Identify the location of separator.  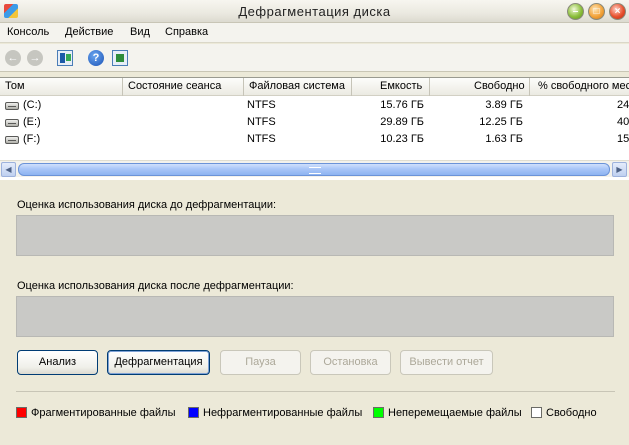
(315, 391).